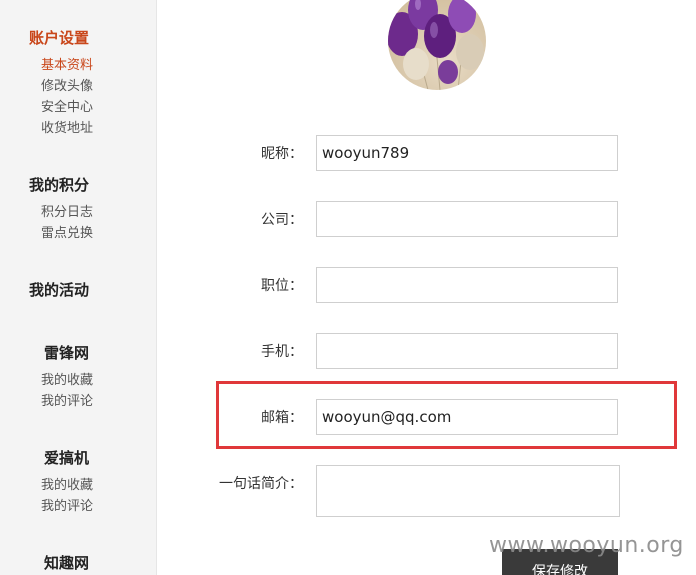 The width and height of the screenshot is (696, 575). Describe the element at coordinates (467, 219) in the screenshot. I see `company-field` at that location.